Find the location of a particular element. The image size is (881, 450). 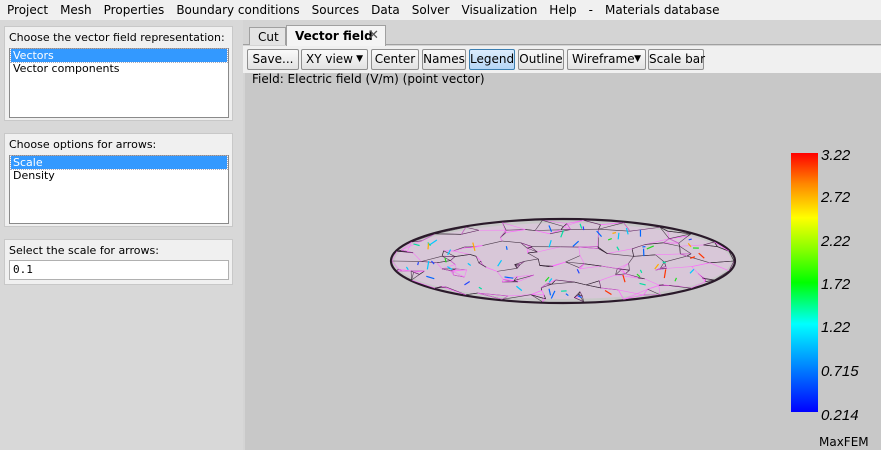

menu-mesh: Mesh is located at coordinates (75, 10).